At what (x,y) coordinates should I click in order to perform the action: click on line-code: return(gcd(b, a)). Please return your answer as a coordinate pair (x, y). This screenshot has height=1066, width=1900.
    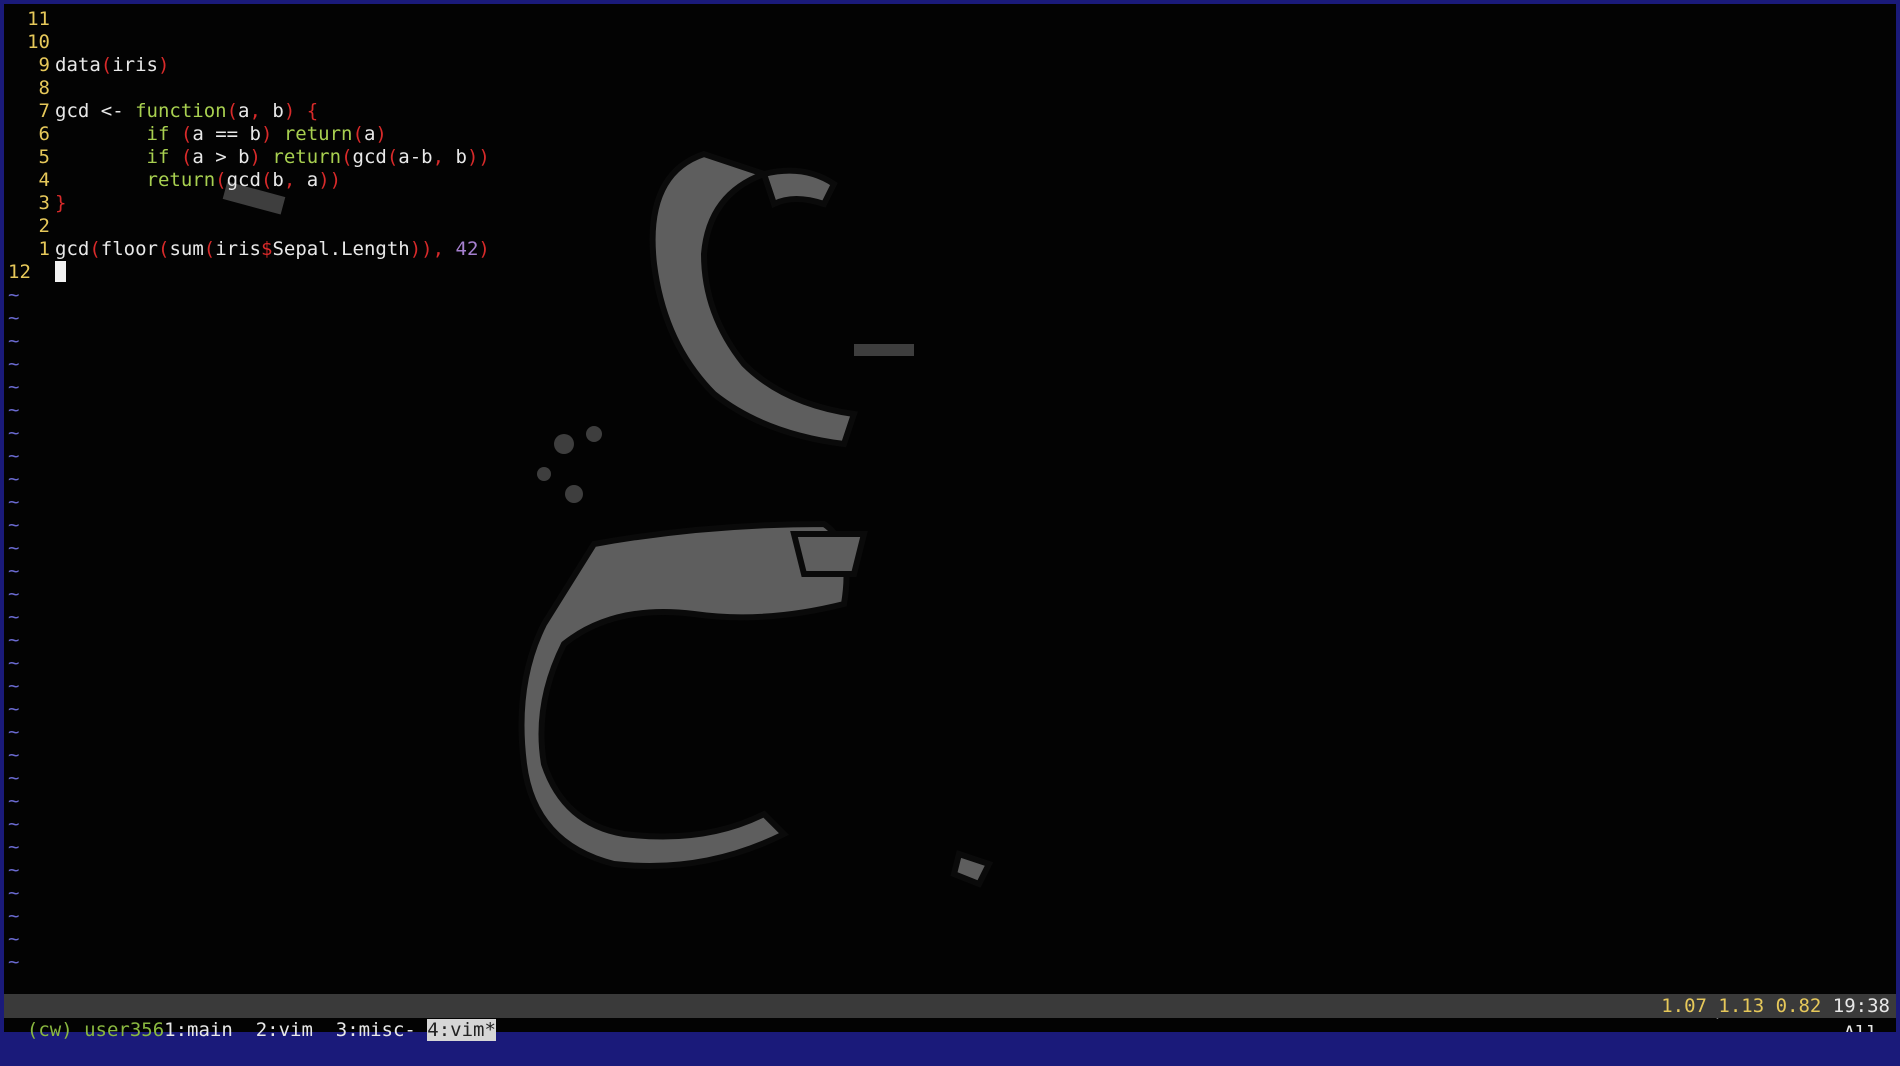
    Looking at the image, I should click on (198, 180).